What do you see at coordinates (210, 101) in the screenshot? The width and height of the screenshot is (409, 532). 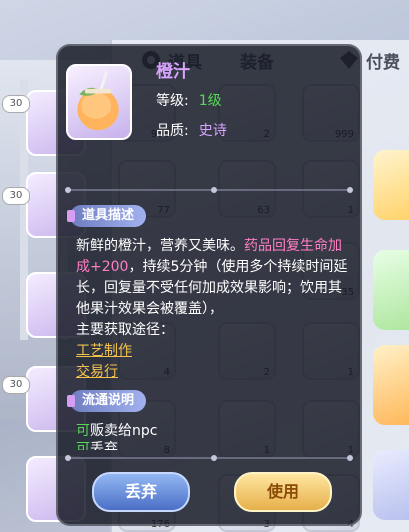 I see `level-value: 1级` at bounding box center [210, 101].